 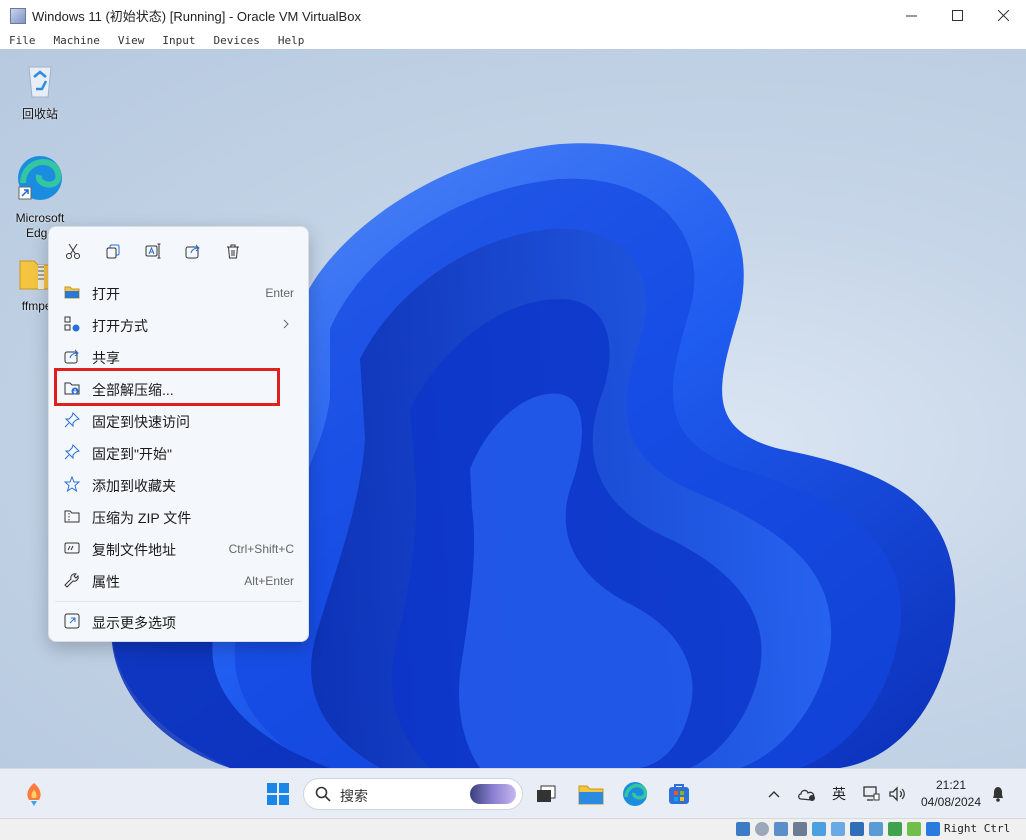 I want to click on audio-icon, so click(x=781, y=829).